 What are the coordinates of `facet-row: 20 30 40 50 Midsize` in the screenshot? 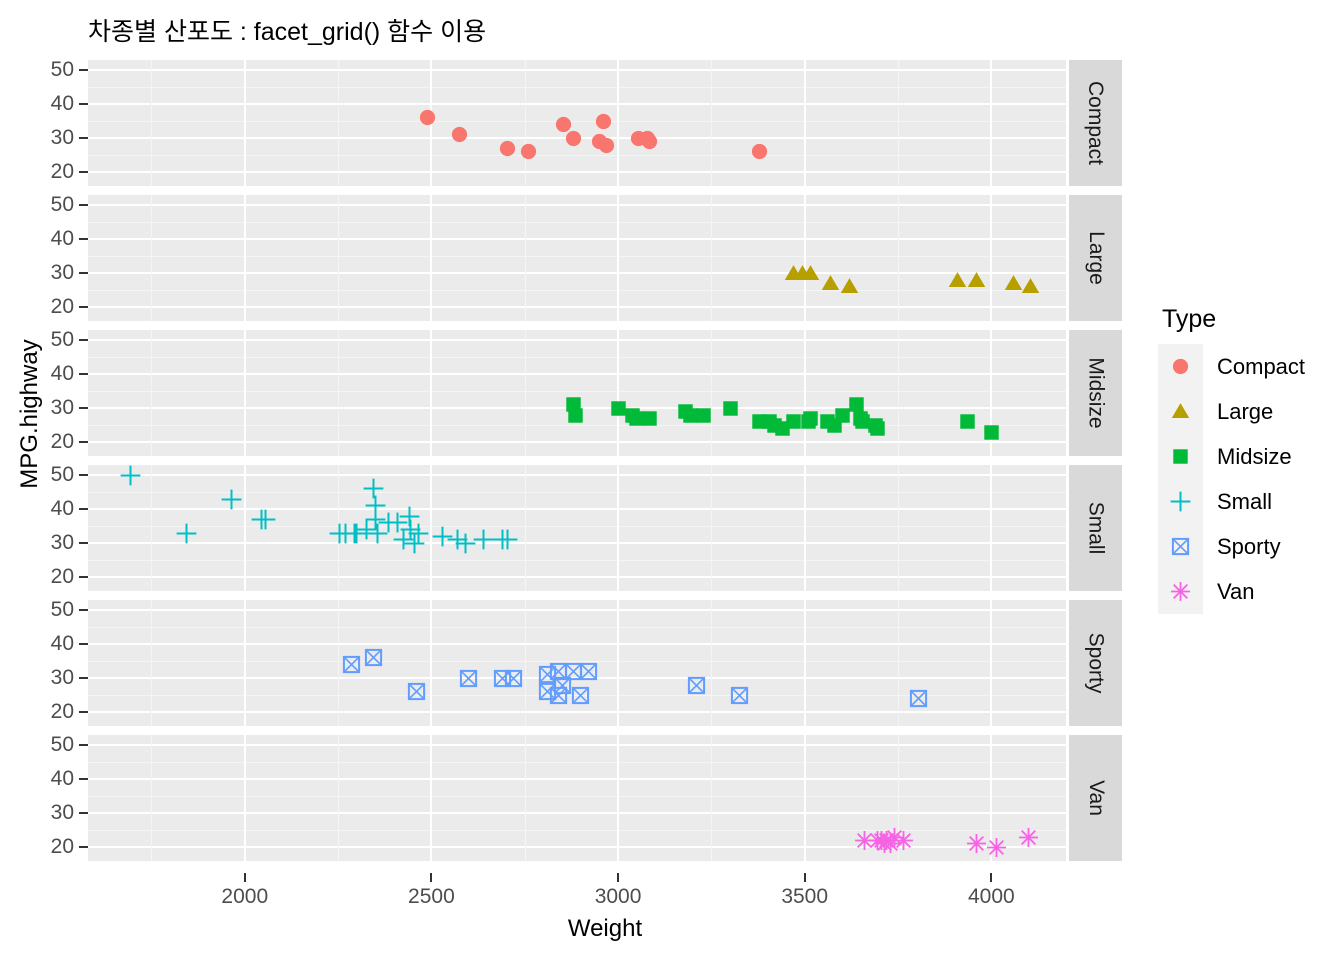 It's located at (586, 392).